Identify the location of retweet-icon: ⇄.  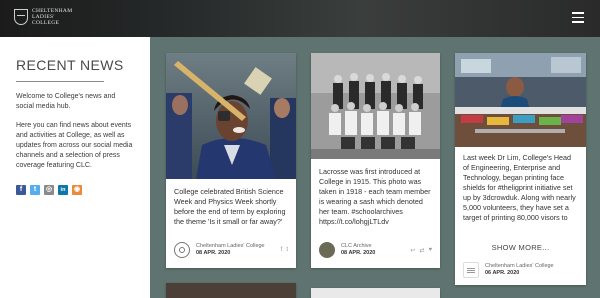
(421, 250).